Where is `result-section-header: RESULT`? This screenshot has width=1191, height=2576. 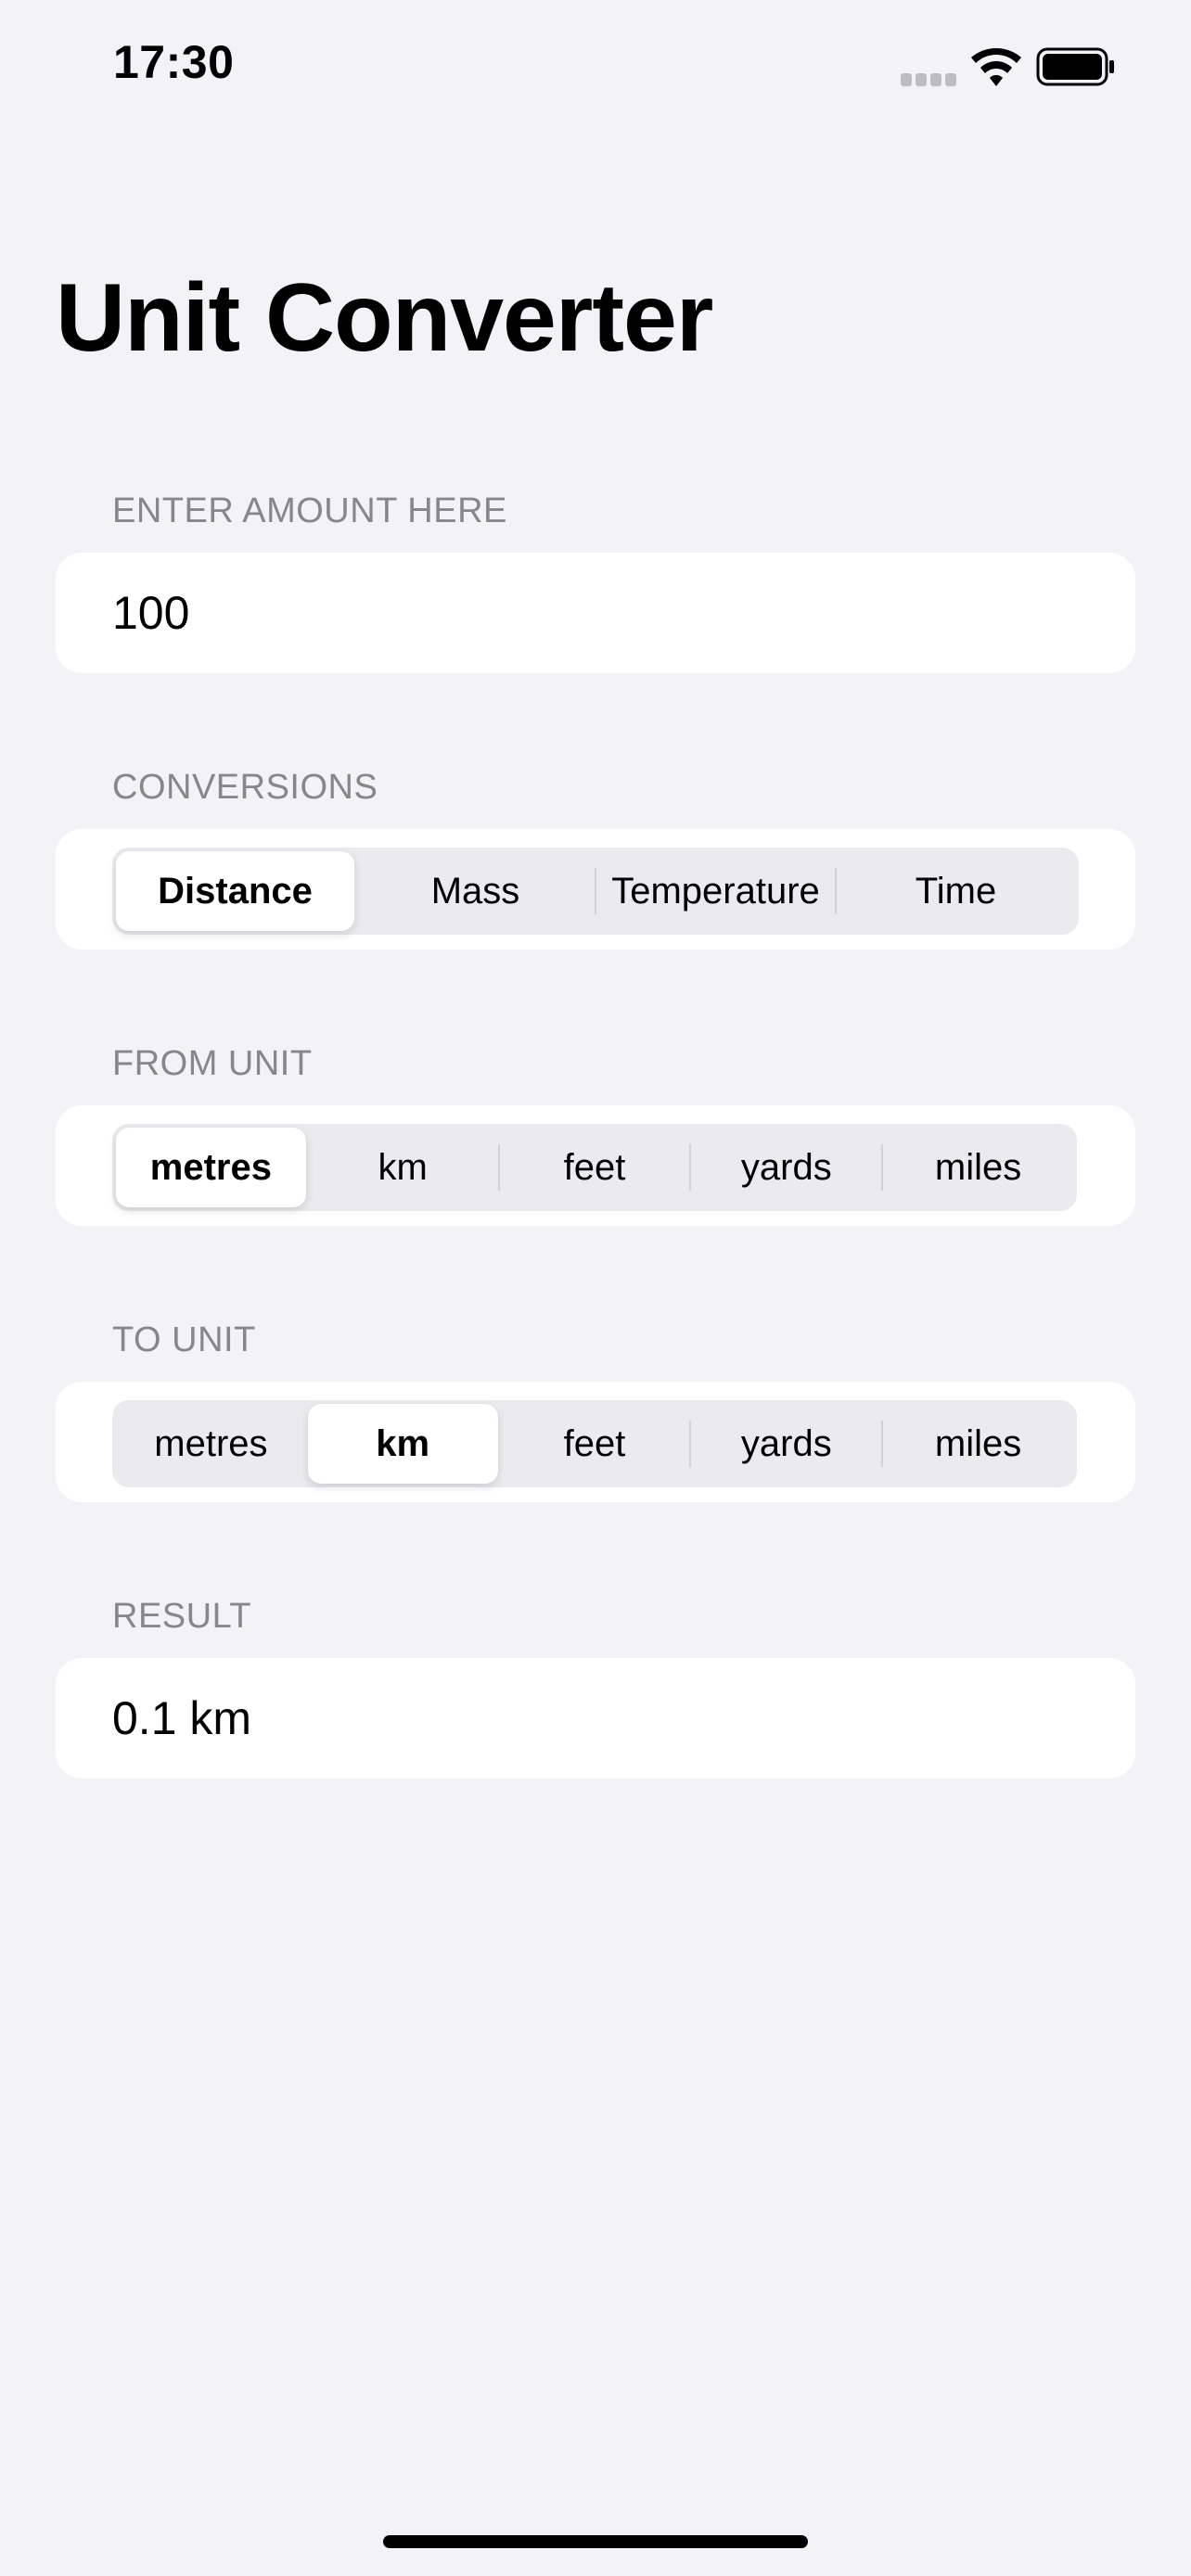
result-section-header: RESULT is located at coordinates (182, 1617).